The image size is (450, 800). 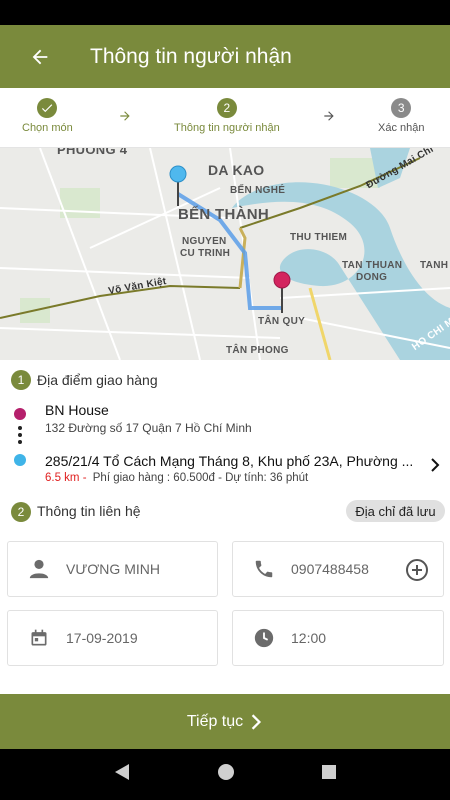 I want to click on map-label: NGUYEN, so click(x=204, y=241).